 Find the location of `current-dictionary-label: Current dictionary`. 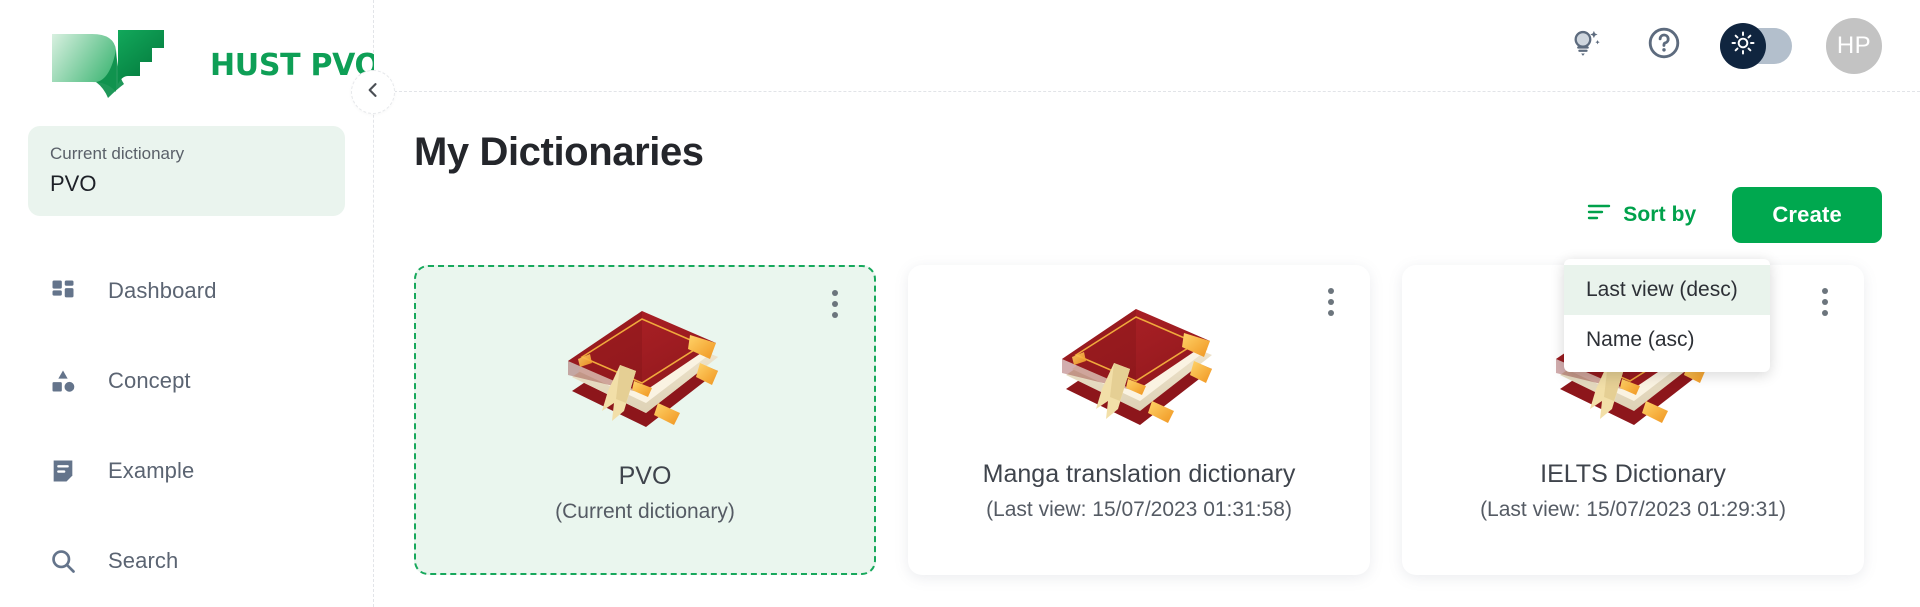

current-dictionary-label: Current dictionary is located at coordinates (117, 153).